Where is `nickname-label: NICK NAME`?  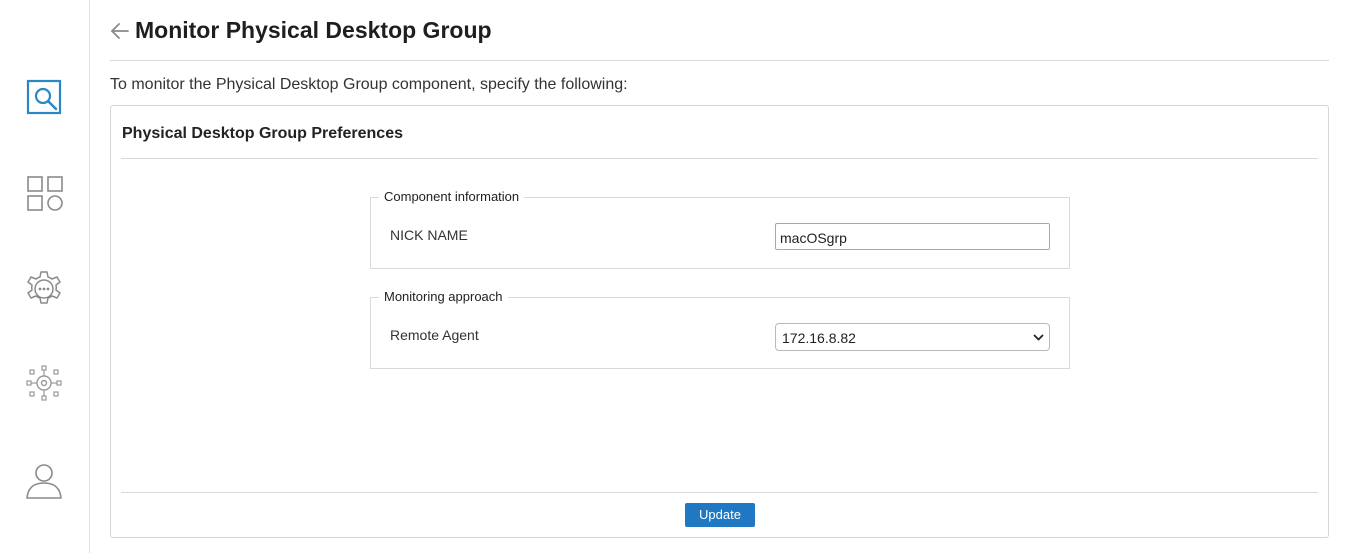
nickname-label: NICK NAME is located at coordinates (429, 235).